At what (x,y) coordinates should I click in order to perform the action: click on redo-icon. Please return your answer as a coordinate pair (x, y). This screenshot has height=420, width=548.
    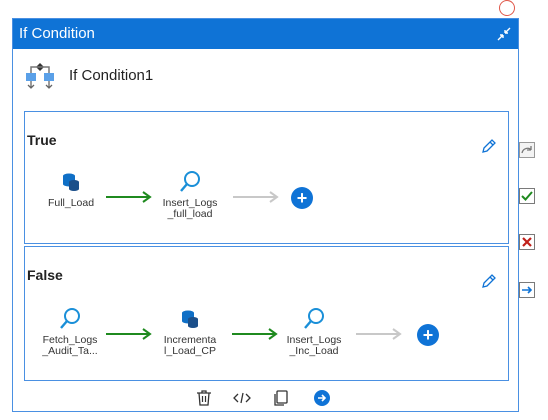
    Looking at the image, I should click on (527, 150).